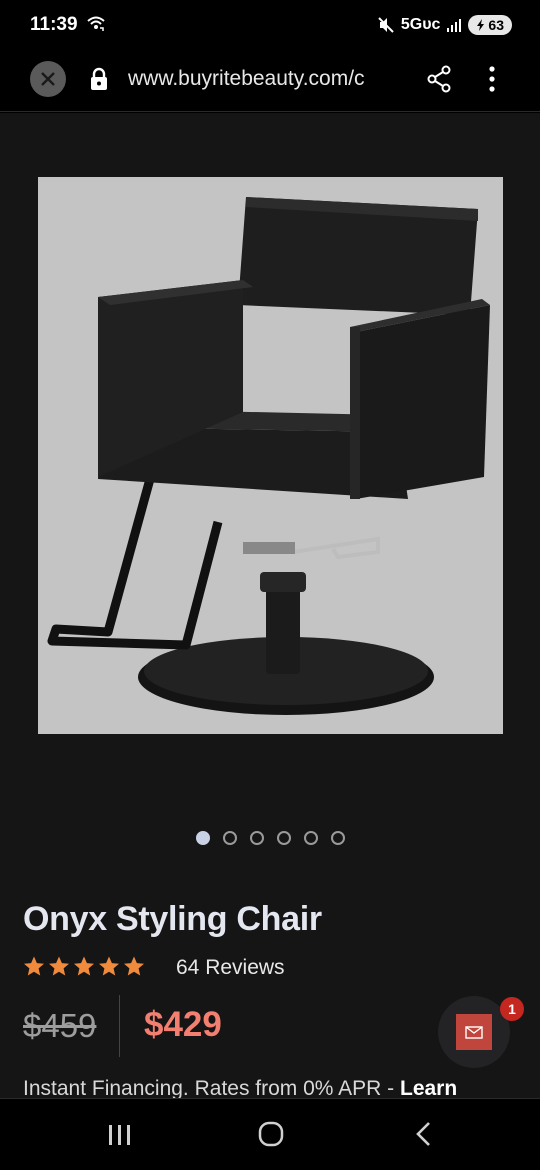 The image size is (540, 1170). Describe the element at coordinates (420, 24) in the screenshot. I see `network-type: 5Gᴜᴄ` at that location.